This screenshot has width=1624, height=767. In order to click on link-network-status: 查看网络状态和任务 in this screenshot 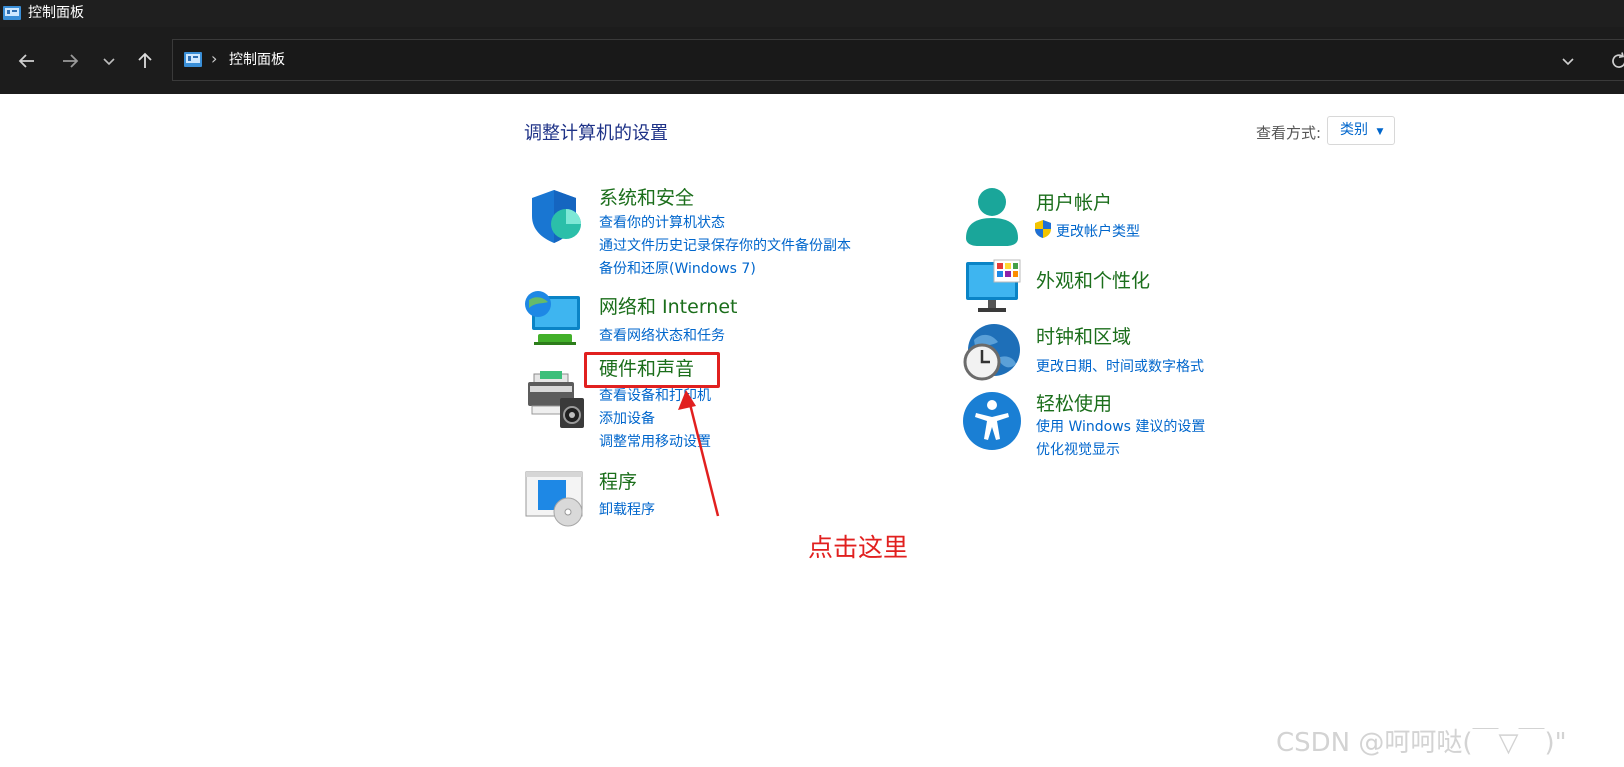, I will do `click(662, 335)`.